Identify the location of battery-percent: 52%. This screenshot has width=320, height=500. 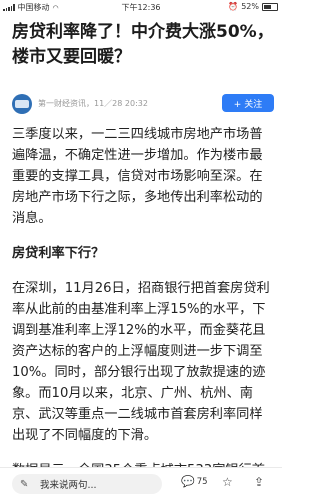
(250, 6).